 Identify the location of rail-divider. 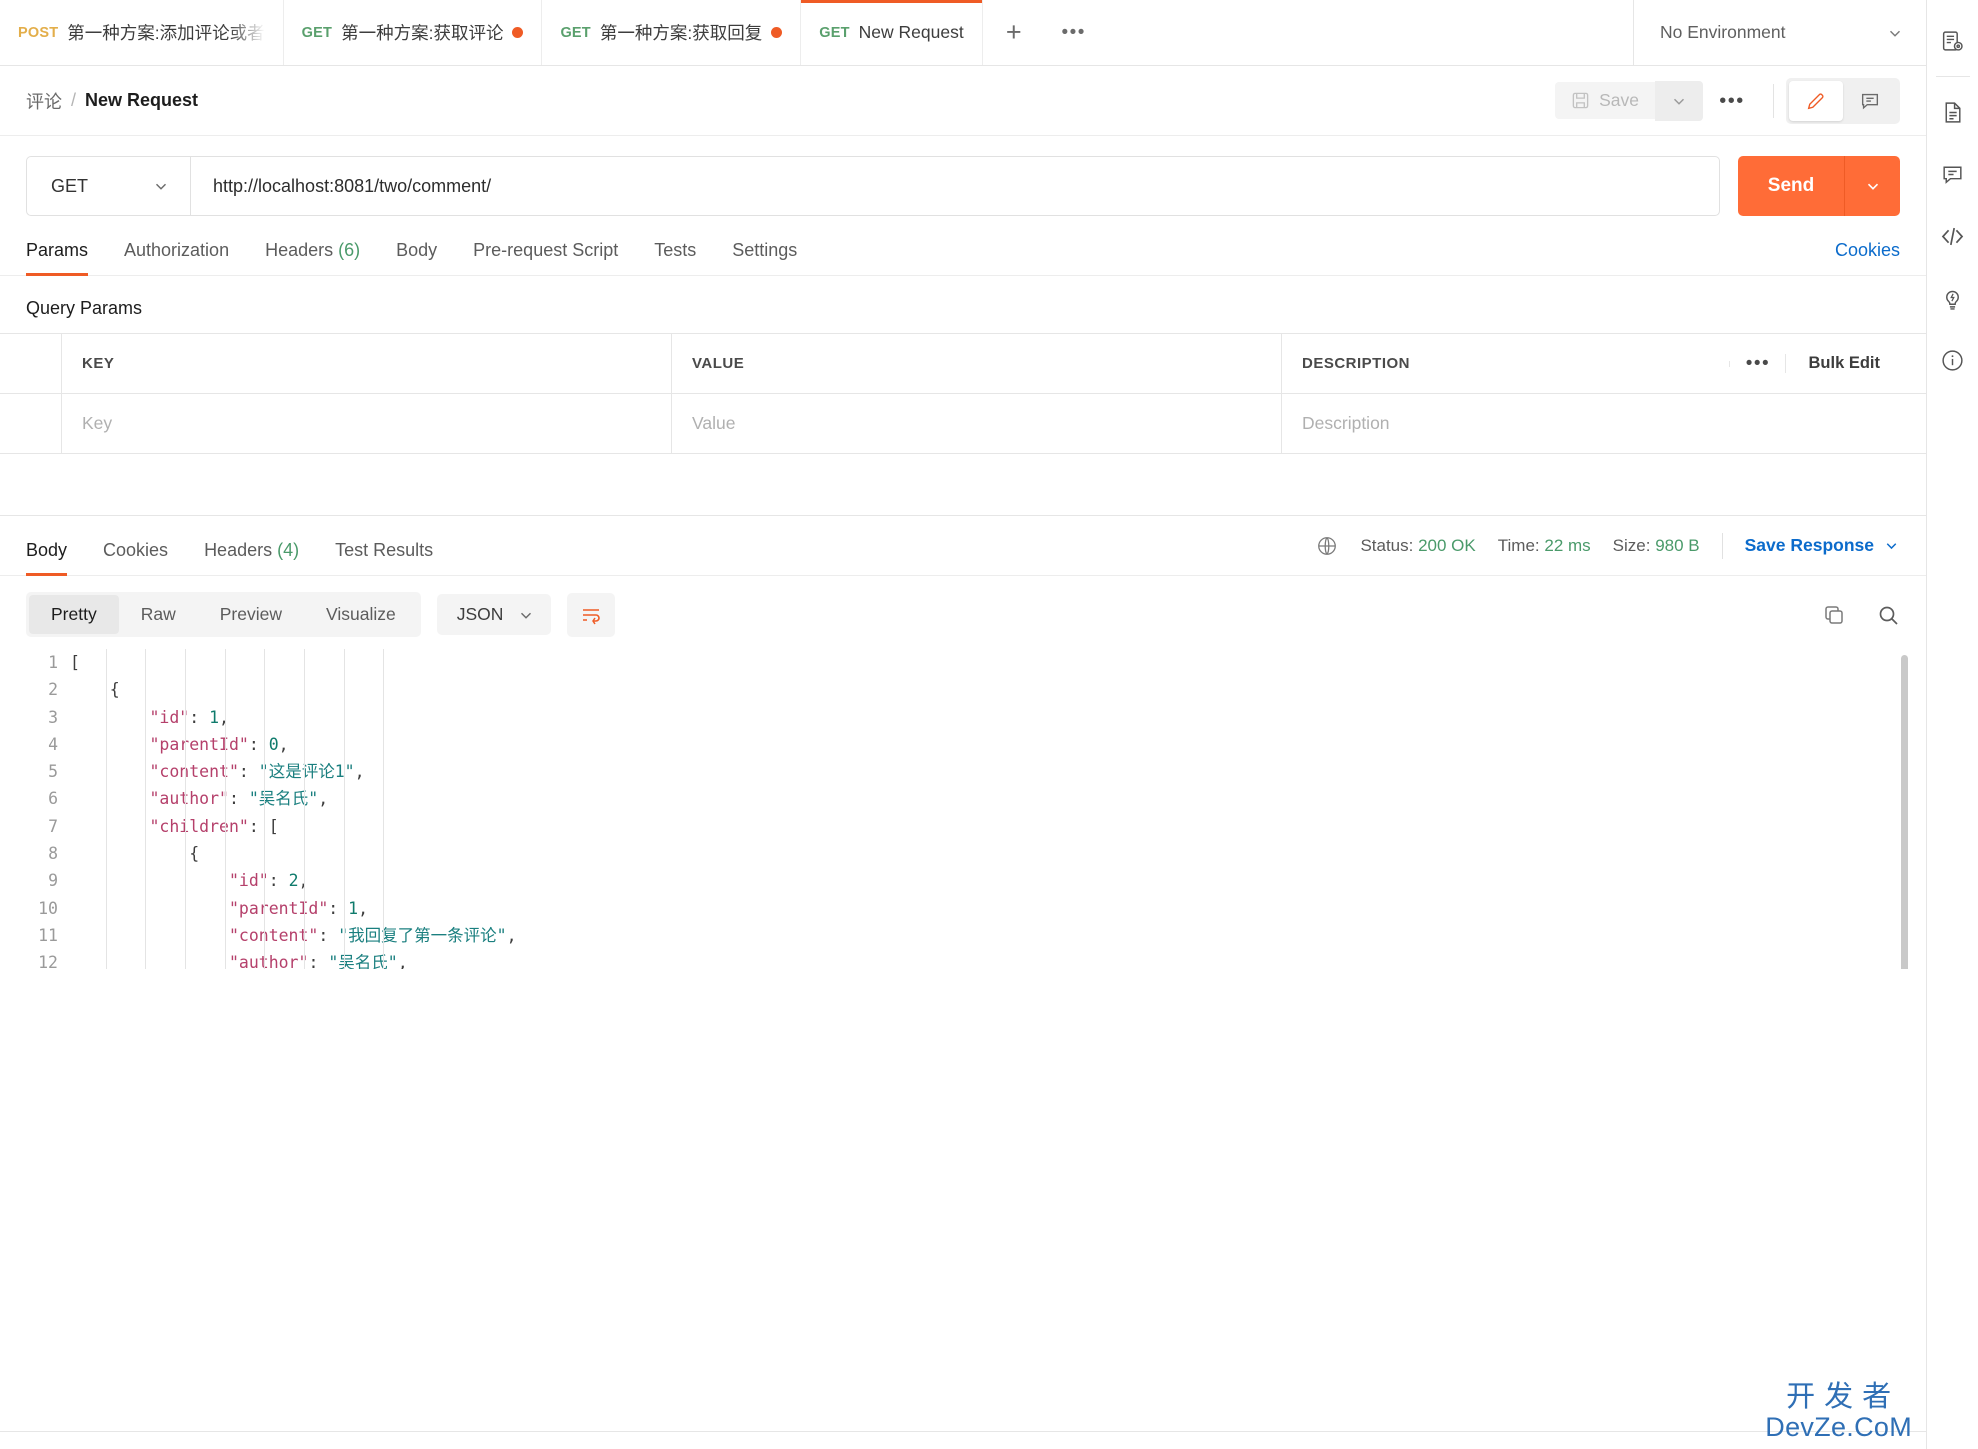
(1952, 76).